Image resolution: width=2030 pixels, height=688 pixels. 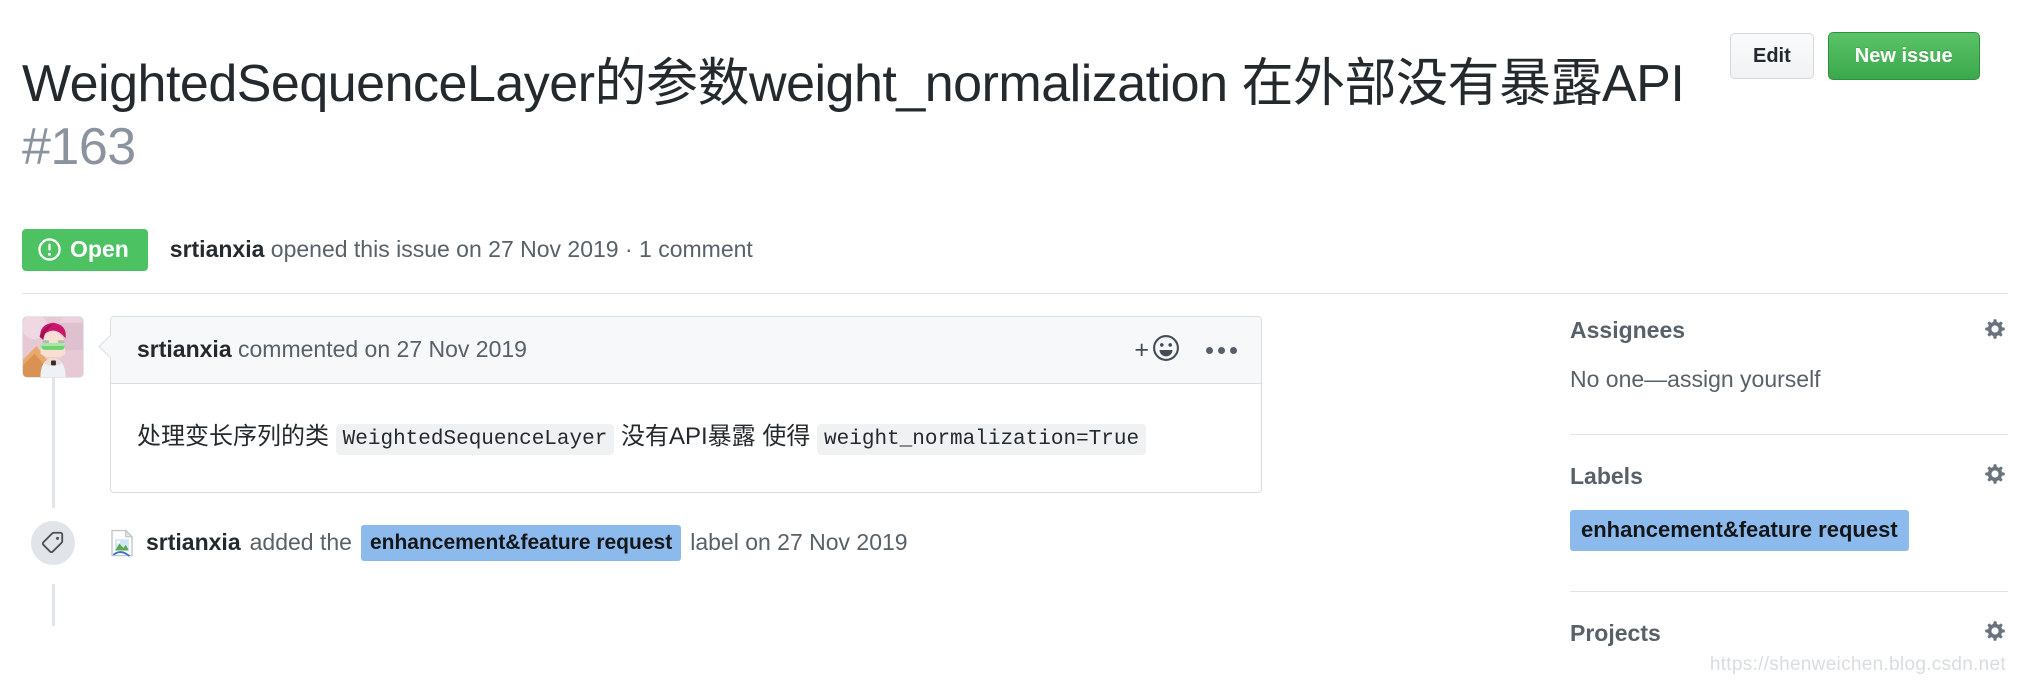 What do you see at coordinates (79, 147) in the screenshot?
I see `issue-number: #163` at bounding box center [79, 147].